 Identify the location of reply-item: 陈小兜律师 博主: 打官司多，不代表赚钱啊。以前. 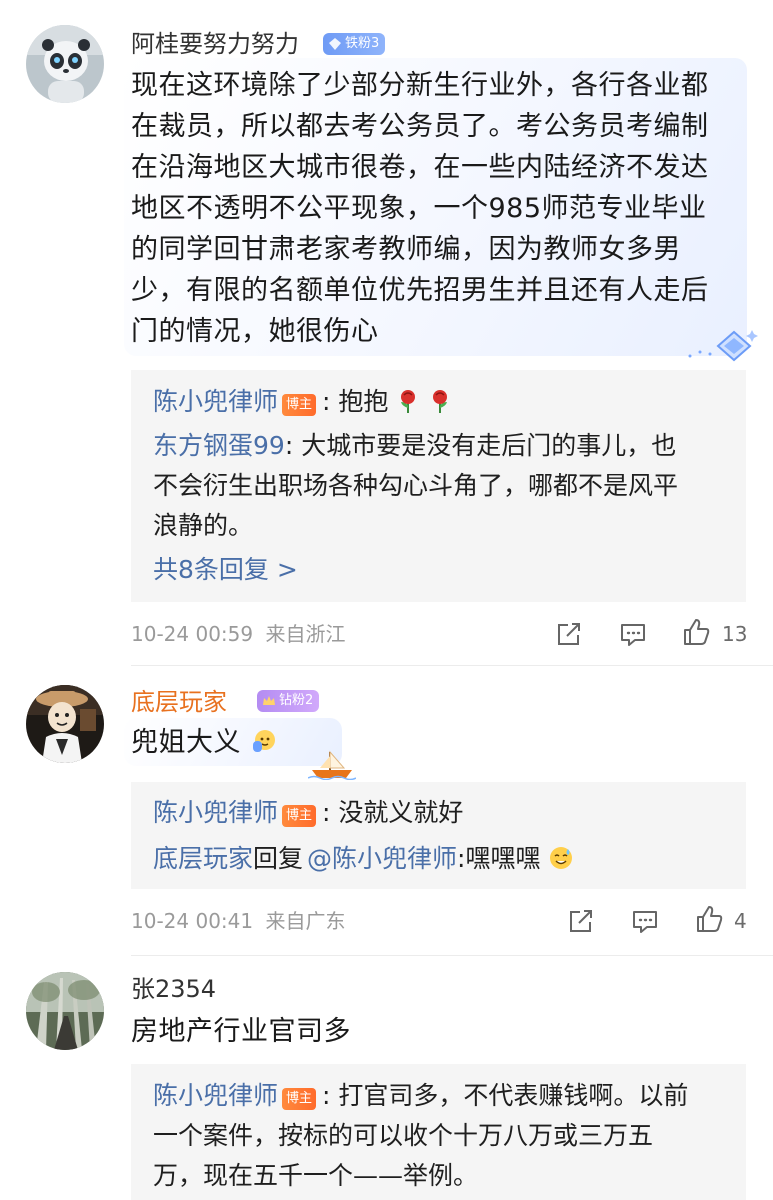
(420, 1096).